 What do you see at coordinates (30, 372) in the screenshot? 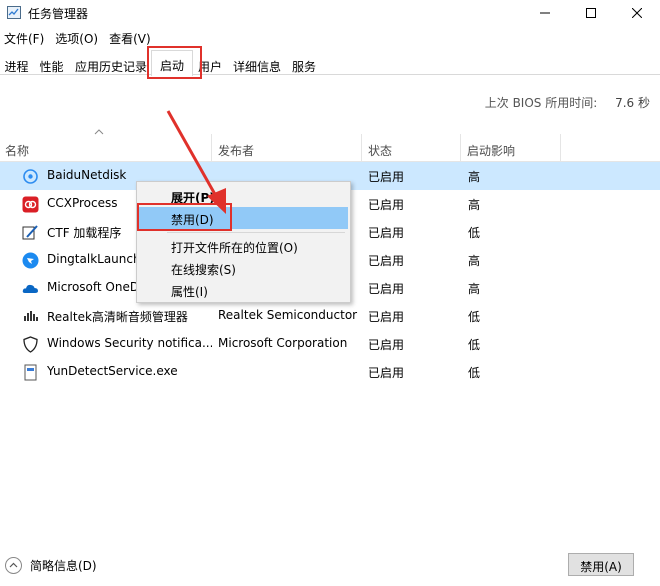
I see `exe-file-icon` at bounding box center [30, 372].